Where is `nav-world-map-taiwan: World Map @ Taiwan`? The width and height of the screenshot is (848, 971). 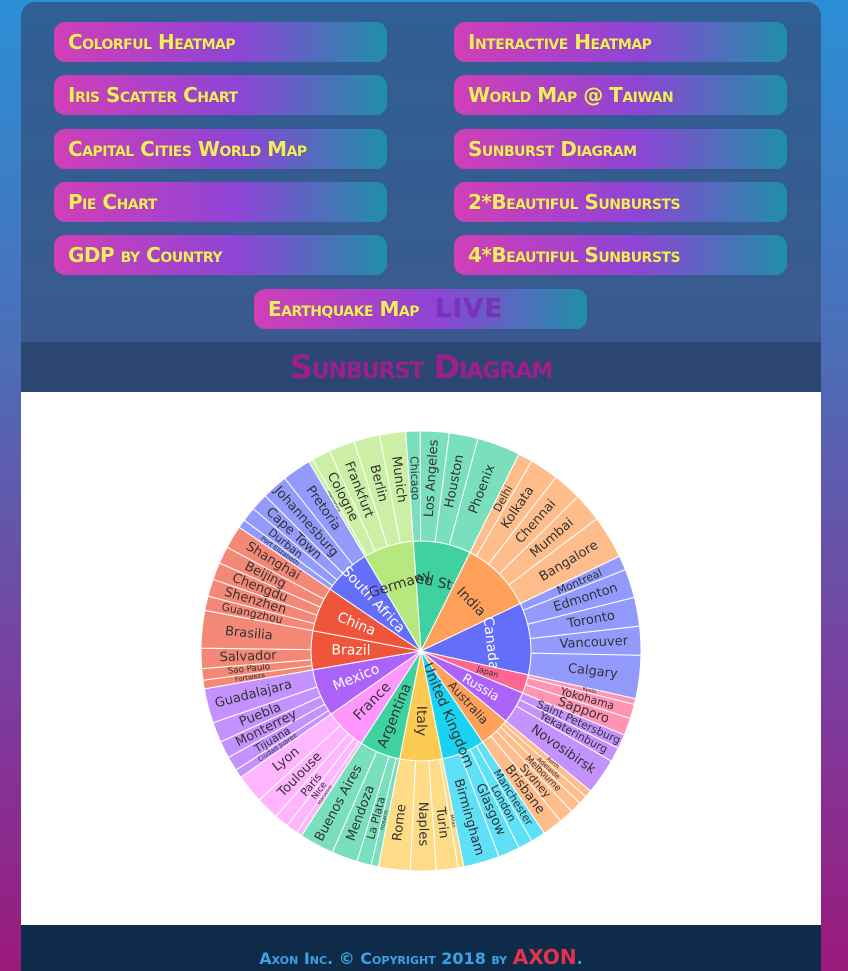
nav-world-map-taiwan: World Map @ Taiwan is located at coordinates (620, 95).